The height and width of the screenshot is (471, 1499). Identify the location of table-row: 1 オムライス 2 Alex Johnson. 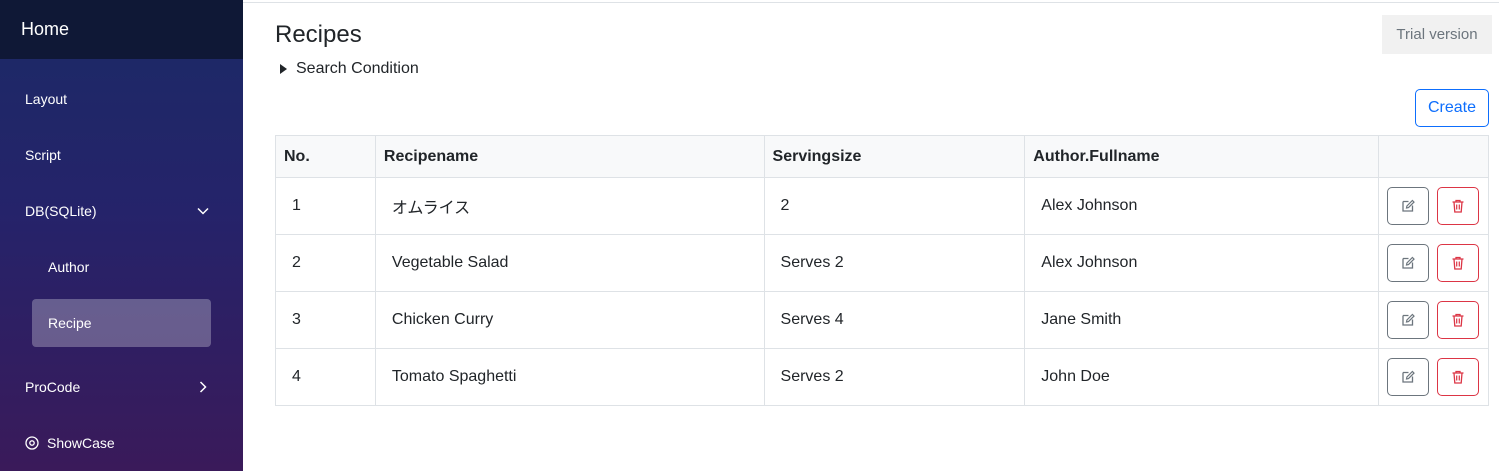
(882, 206).